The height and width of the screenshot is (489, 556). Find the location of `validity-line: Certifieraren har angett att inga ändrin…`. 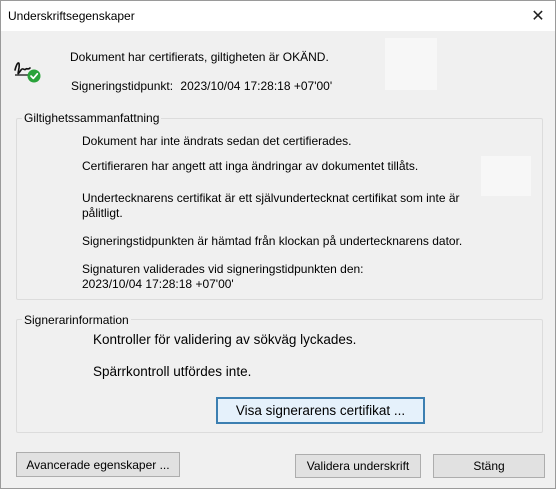

validity-line: Certifieraren har angett att inga ändrin… is located at coordinates (250, 166).